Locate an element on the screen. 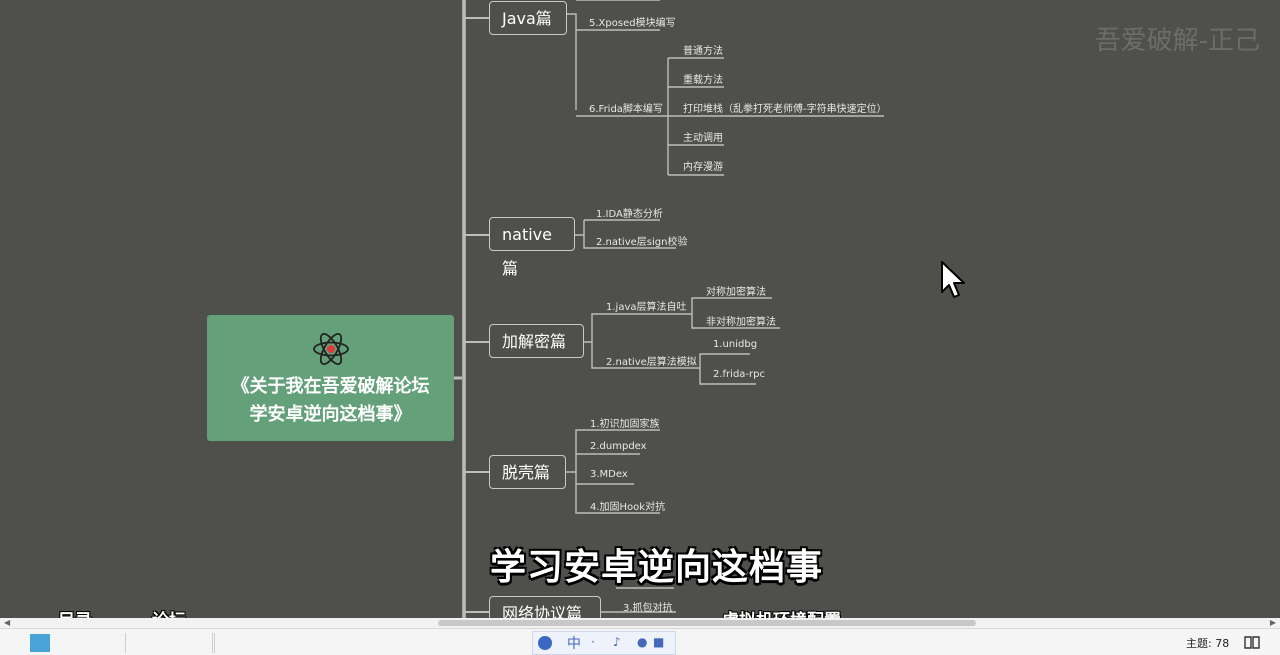 The height and width of the screenshot is (655, 1280). watermark-text: 吾爱破解-正己 is located at coordinates (1177, 41).